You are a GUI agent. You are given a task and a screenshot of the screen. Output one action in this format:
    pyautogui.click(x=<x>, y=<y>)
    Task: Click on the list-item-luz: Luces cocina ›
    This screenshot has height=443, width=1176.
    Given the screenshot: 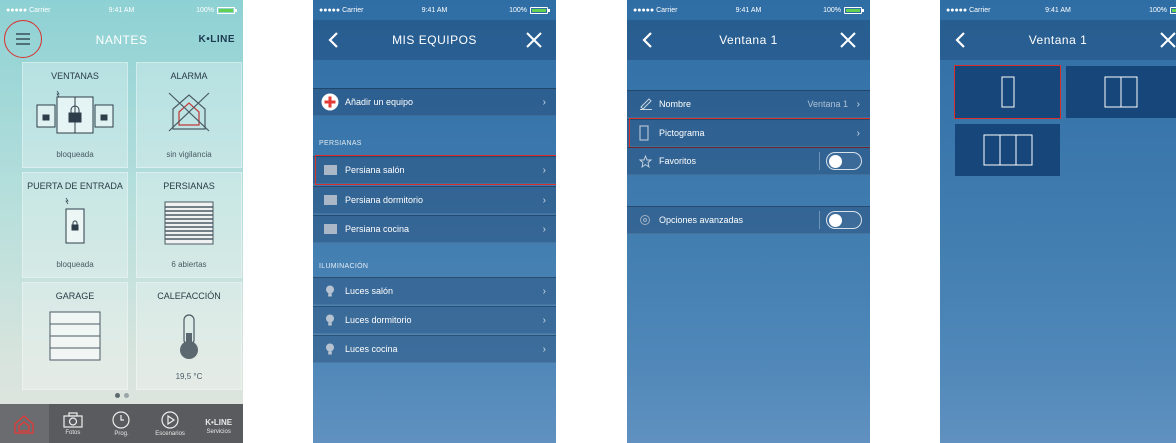 What is the action you would take?
    pyautogui.click(x=434, y=349)
    